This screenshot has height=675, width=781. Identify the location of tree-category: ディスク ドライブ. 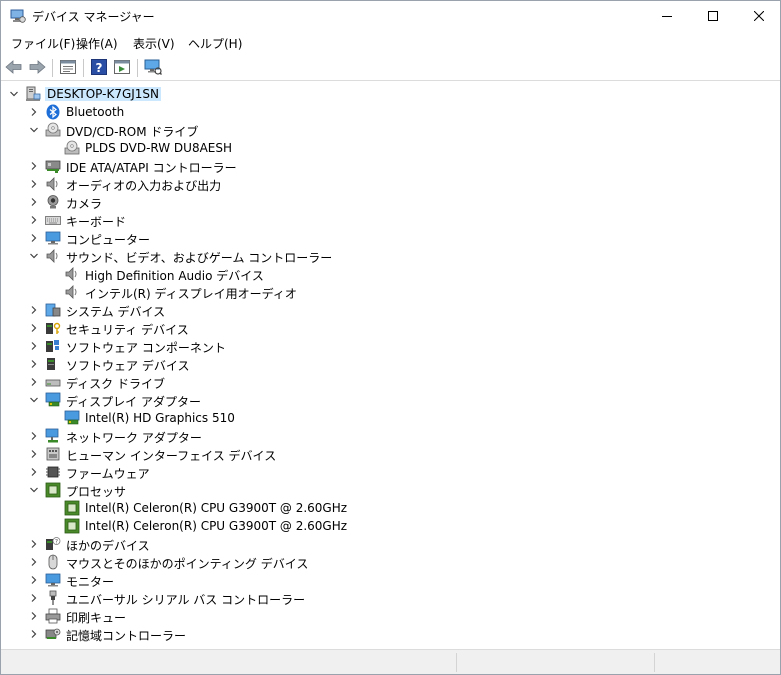
(390, 382).